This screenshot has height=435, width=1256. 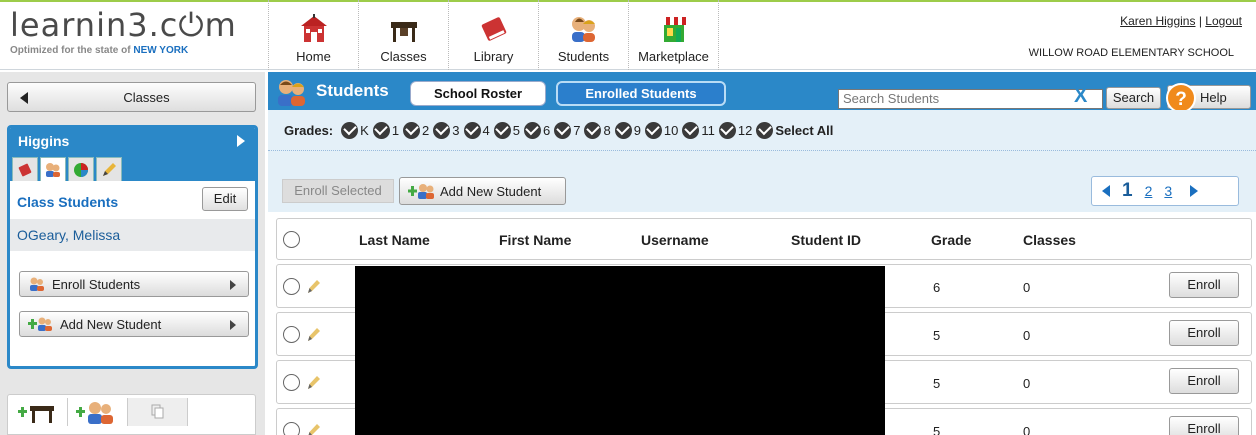 I want to click on classes-back-button: Classes, so click(x=131, y=97).